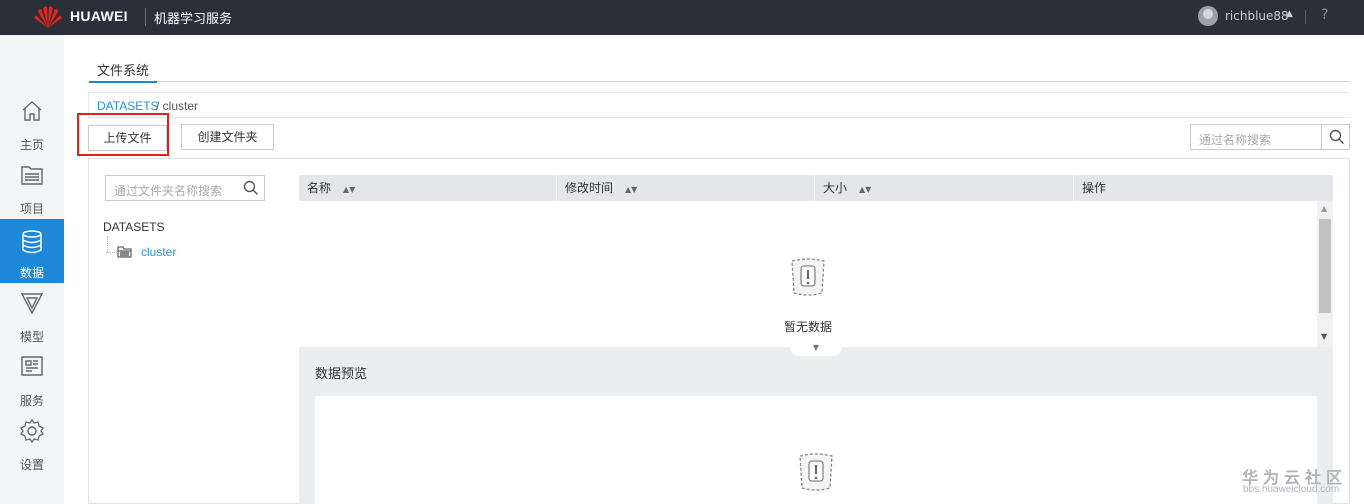 The image size is (1364, 504). Describe the element at coordinates (1208, 16) in the screenshot. I see `avatar` at that location.